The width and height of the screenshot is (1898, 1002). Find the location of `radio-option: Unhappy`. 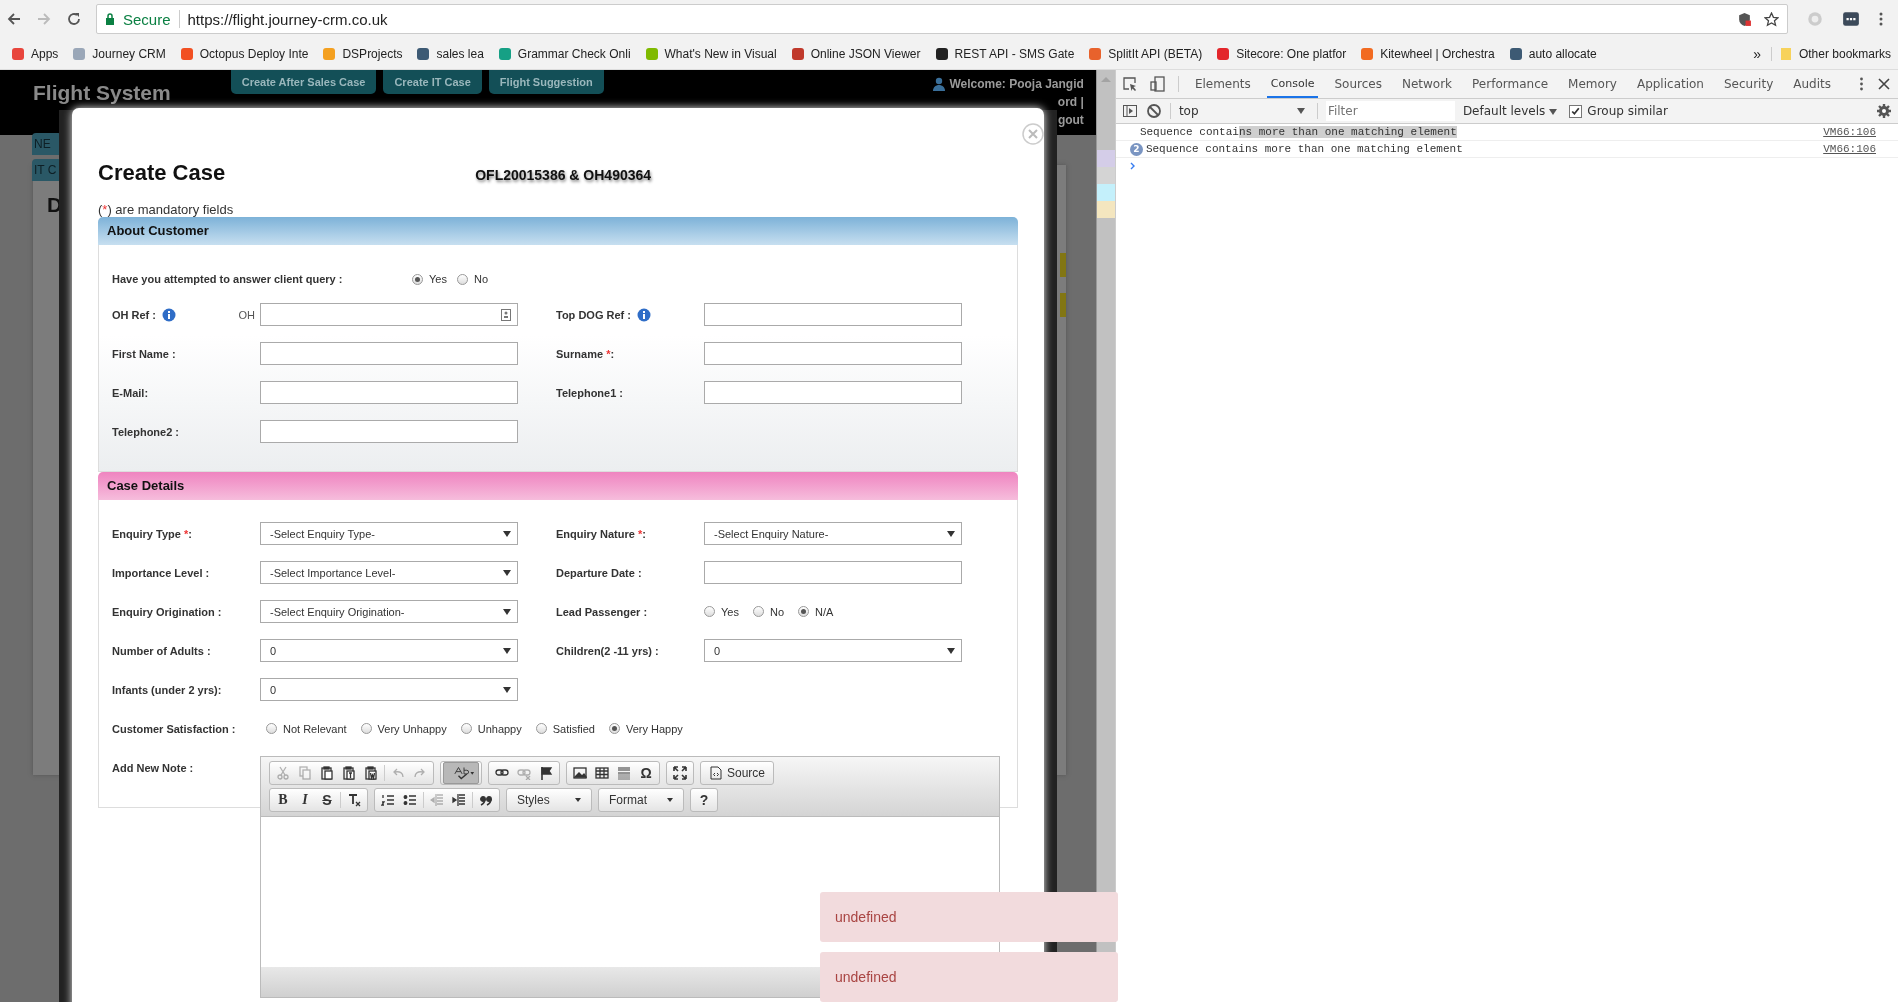

radio-option: Unhappy is located at coordinates (491, 728).